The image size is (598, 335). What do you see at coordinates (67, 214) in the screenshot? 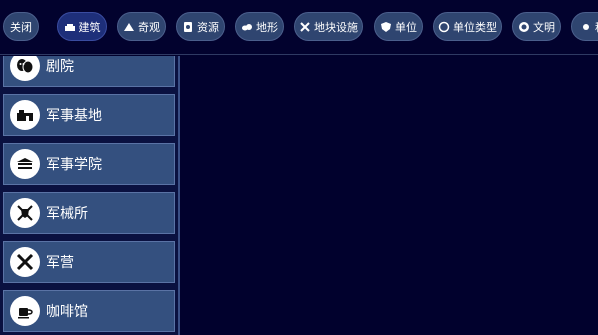
I see `list-item-label: 军械所` at bounding box center [67, 214].